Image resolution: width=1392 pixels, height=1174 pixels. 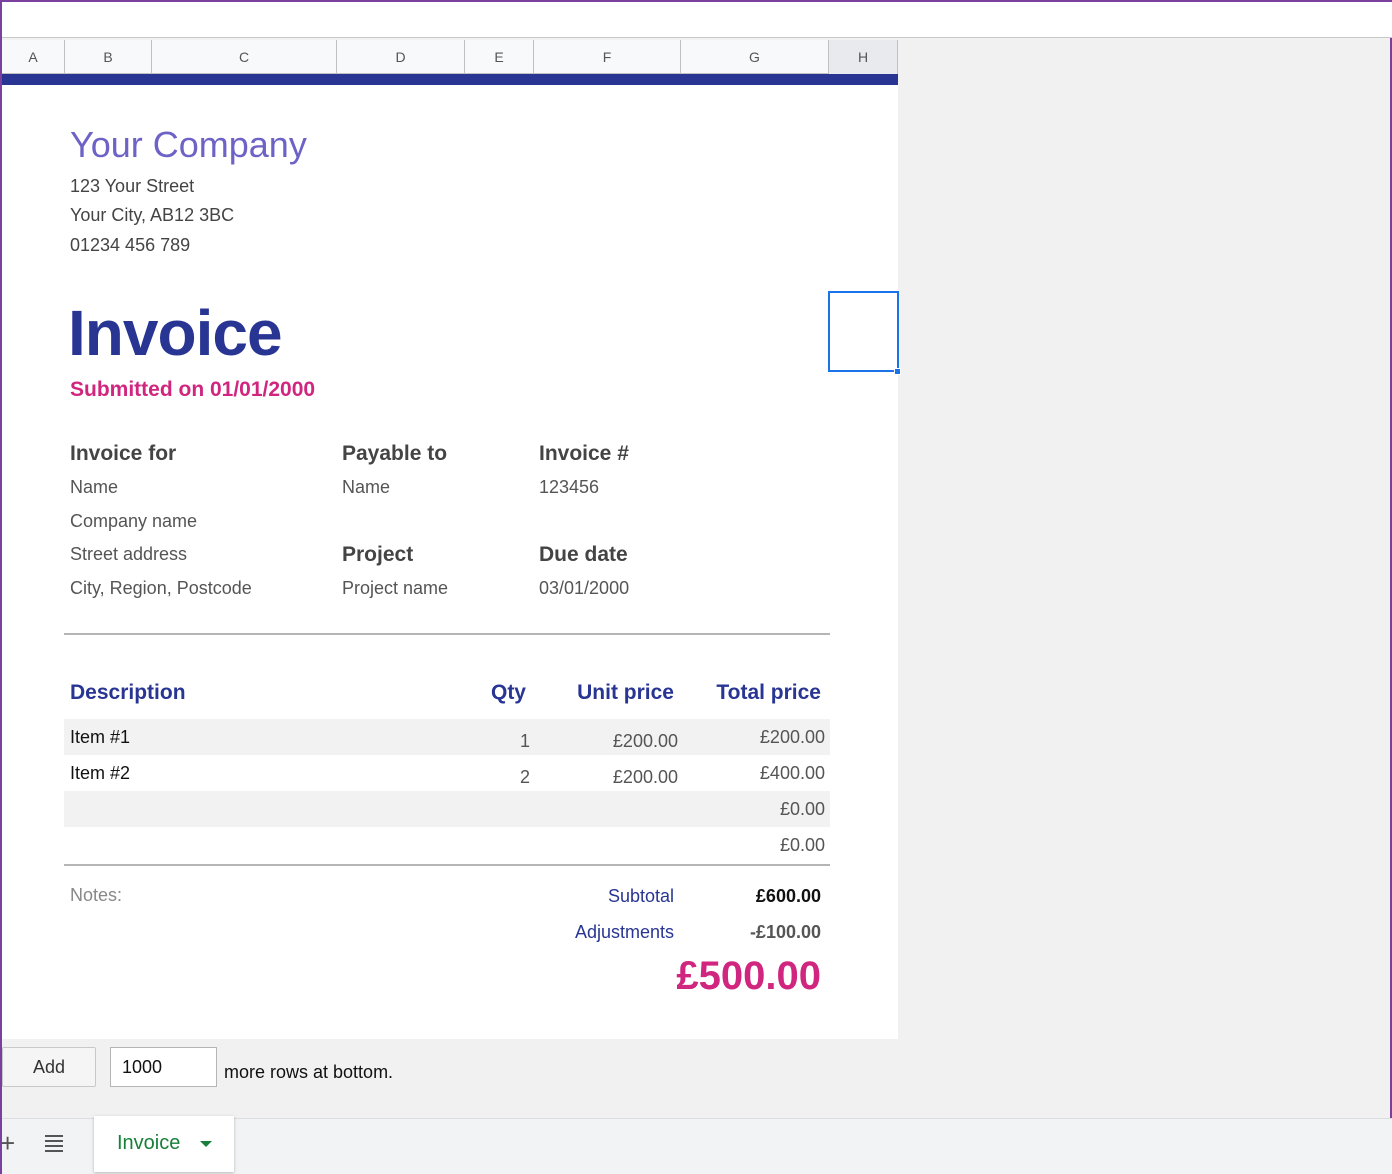 I want to click on payable-to-label: Payable to, so click(x=394, y=454).